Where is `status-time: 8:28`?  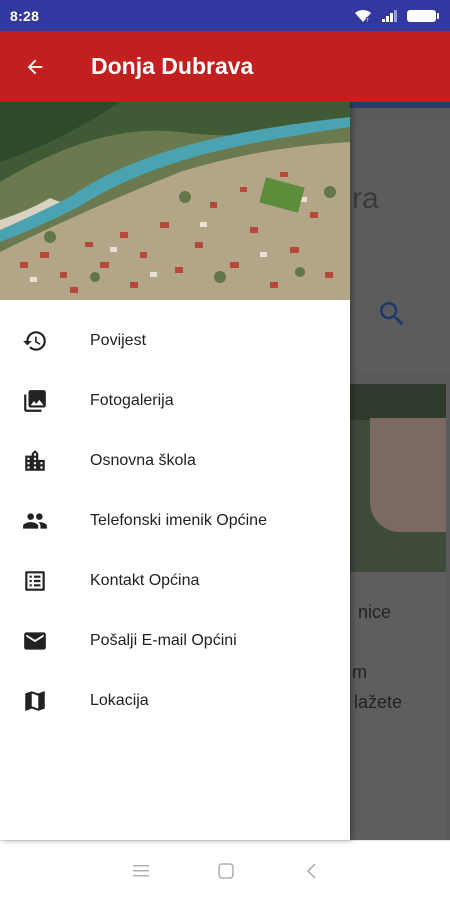
status-time: 8:28 is located at coordinates (25, 15).